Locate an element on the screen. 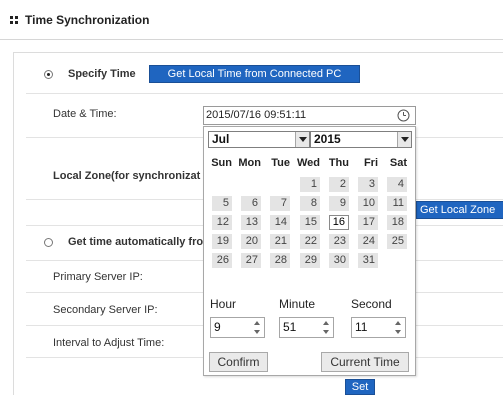 The height and width of the screenshot is (395, 503). page-title: Time Synchronization is located at coordinates (87, 20).